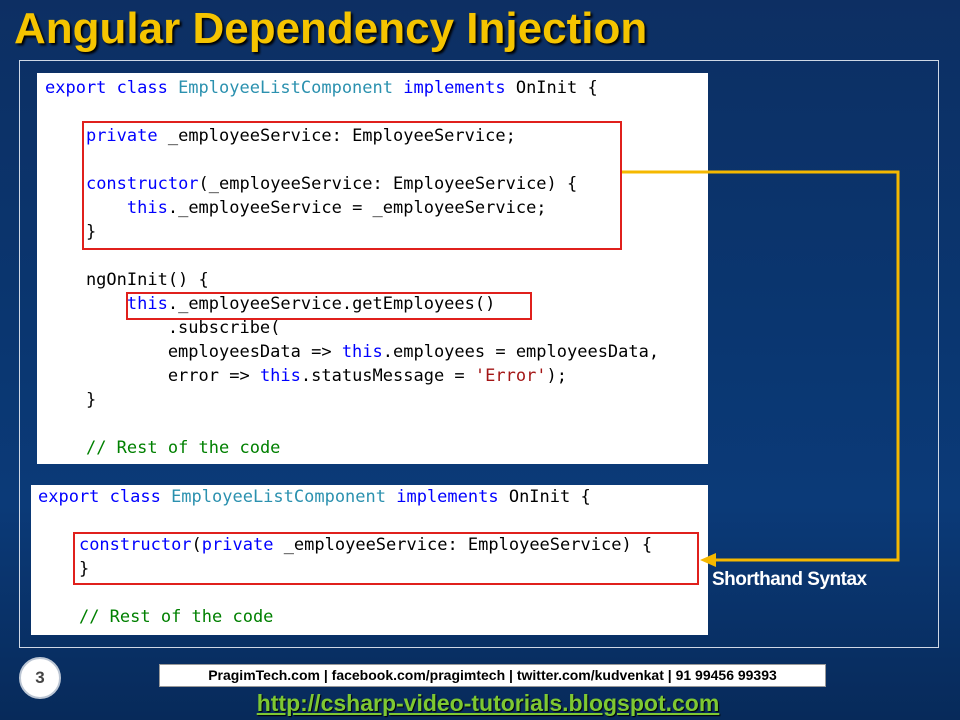  Describe the element at coordinates (387, 376) in the screenshot. I see `code-token: .statusMessage =` at that location.